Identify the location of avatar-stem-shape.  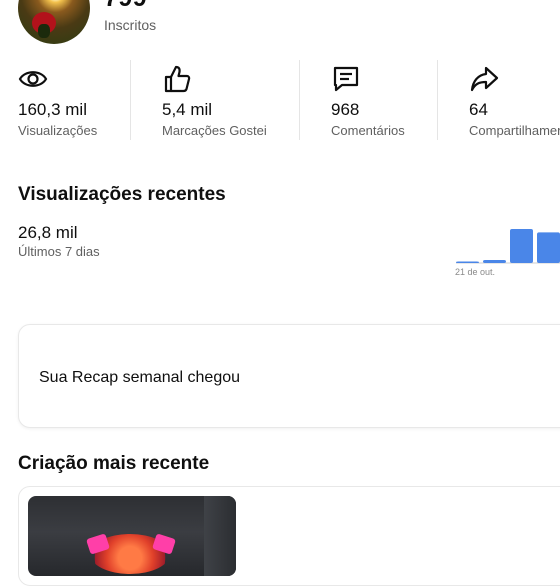
(44, 31).